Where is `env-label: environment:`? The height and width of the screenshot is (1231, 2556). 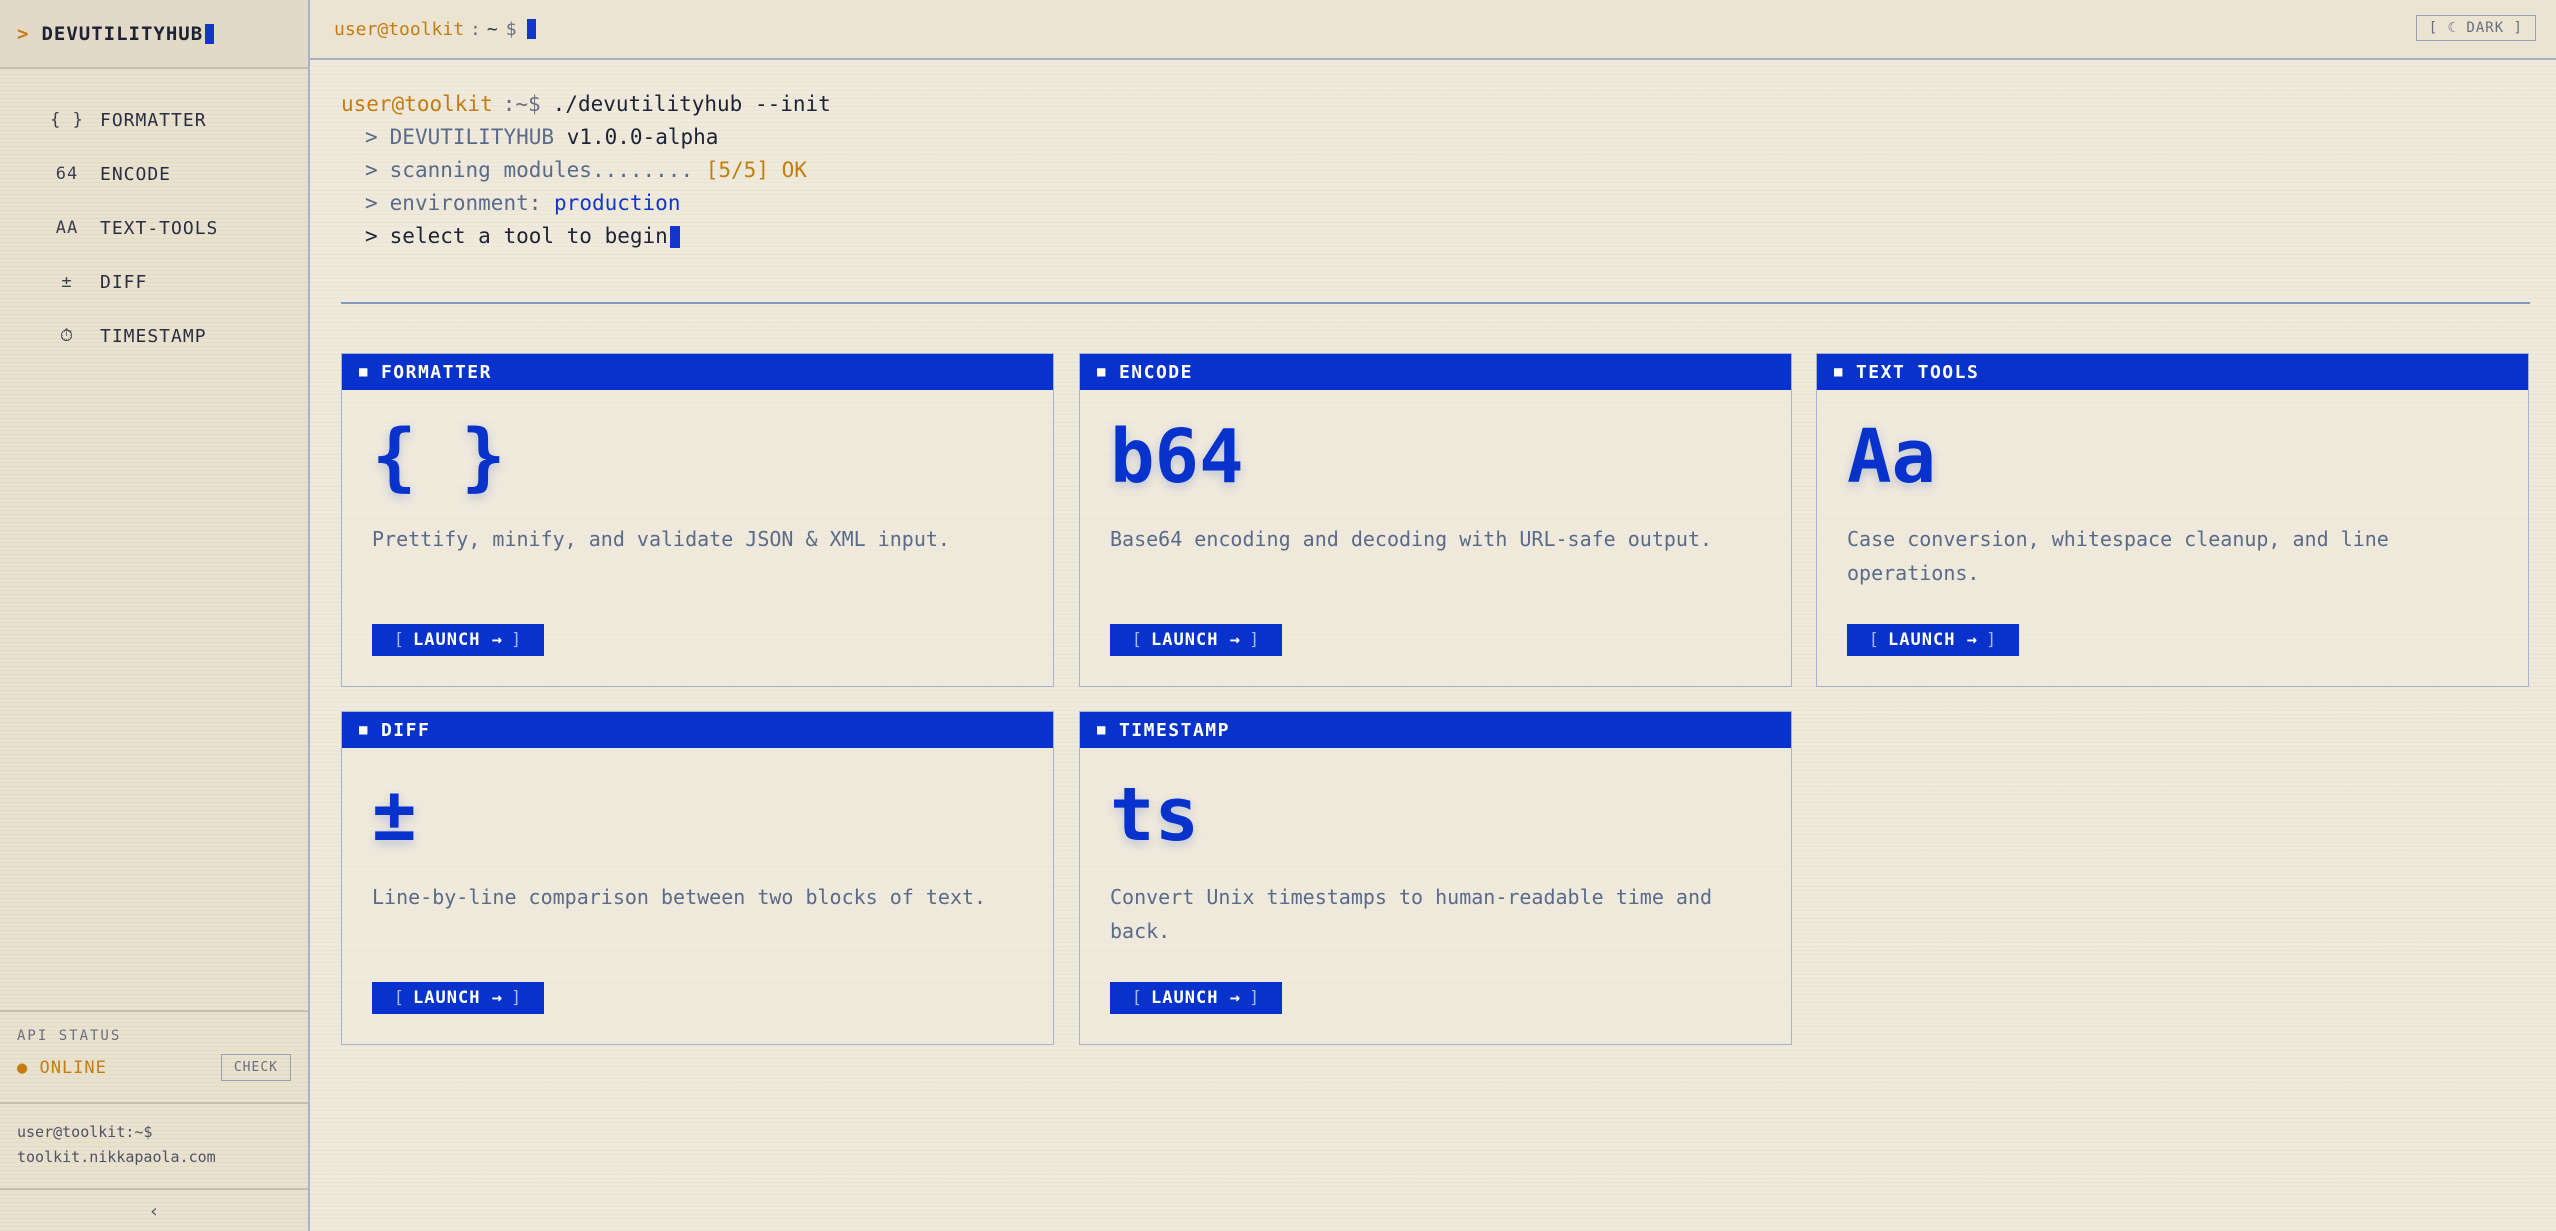
env-label: environment: is located at coordinates (465, 203).